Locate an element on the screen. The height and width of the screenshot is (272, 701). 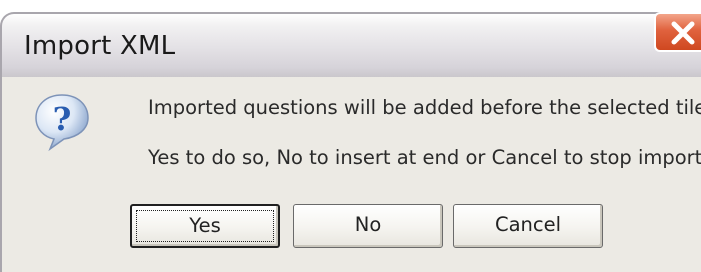
question-icon: ? is located at coordinates (62, 123).